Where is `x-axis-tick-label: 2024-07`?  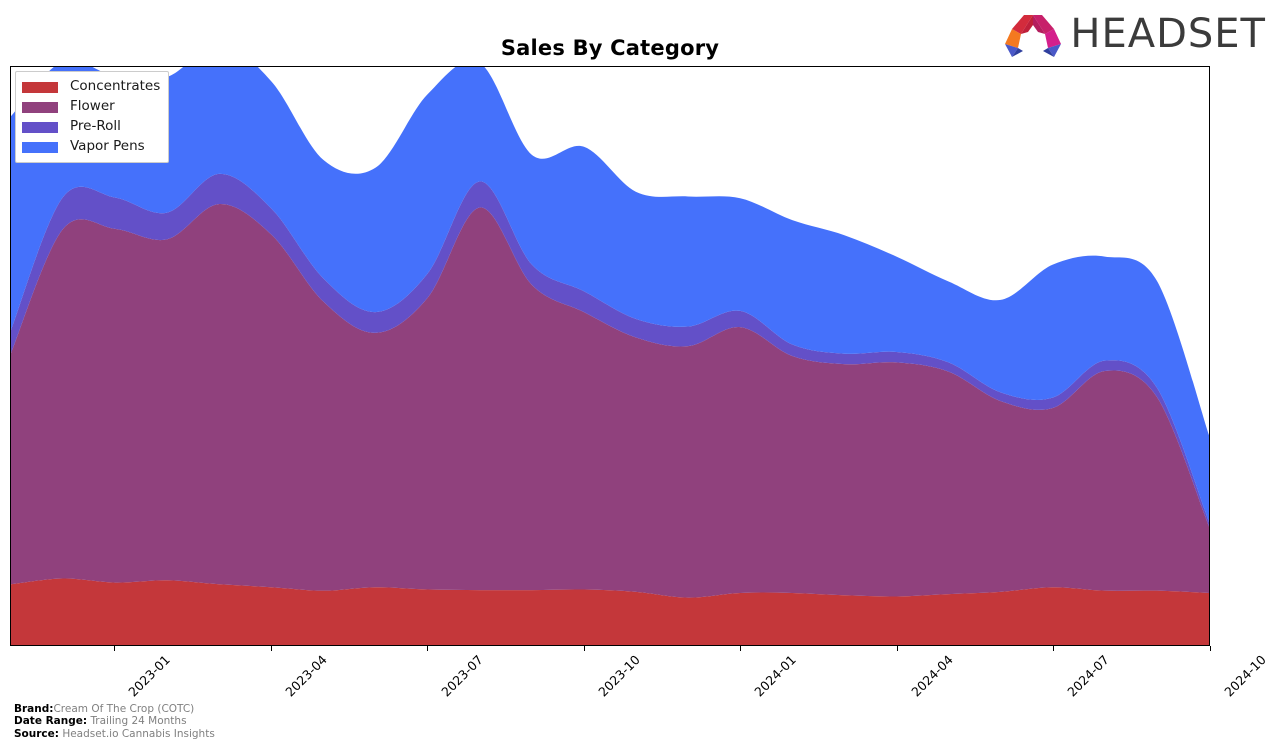 x-axis-tick-label: 2024-07 is located at coordinates (1088, 676).